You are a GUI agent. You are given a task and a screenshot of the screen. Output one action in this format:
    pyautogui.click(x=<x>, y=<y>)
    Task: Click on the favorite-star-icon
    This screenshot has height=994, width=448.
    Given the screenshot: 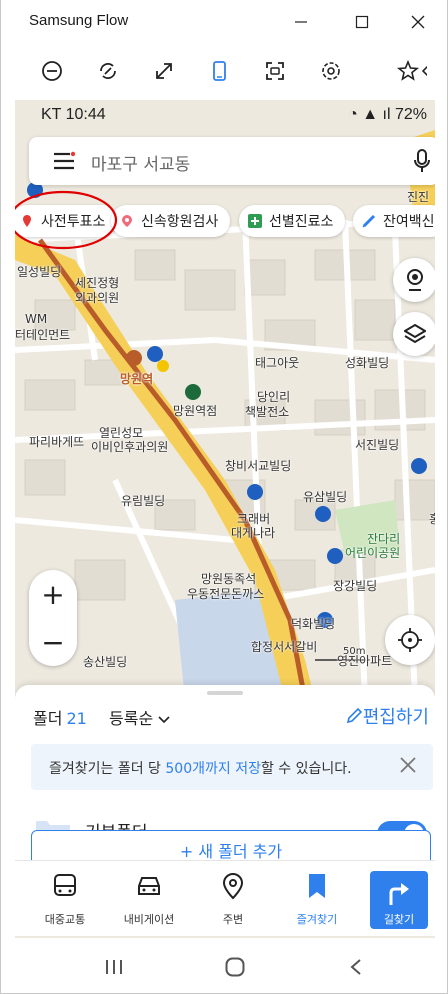 What is the action you would take?
    pyautogui.click(x=412, y=70)
    